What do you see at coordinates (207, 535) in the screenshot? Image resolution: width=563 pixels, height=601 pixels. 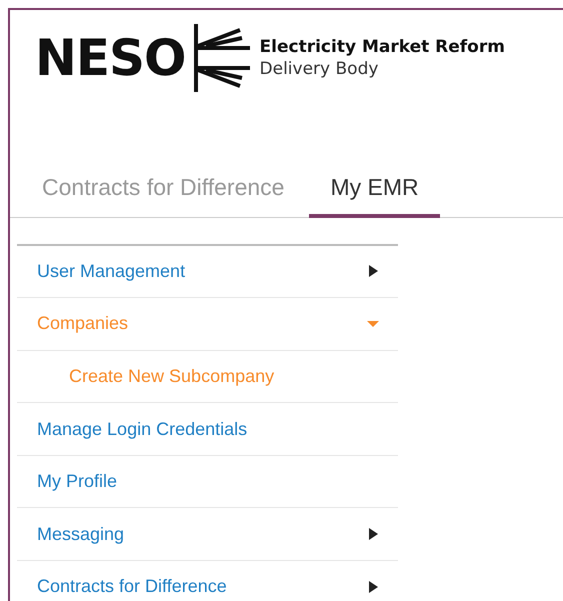 I see `menu-item: Messaging` at bounding box center [207, 535].